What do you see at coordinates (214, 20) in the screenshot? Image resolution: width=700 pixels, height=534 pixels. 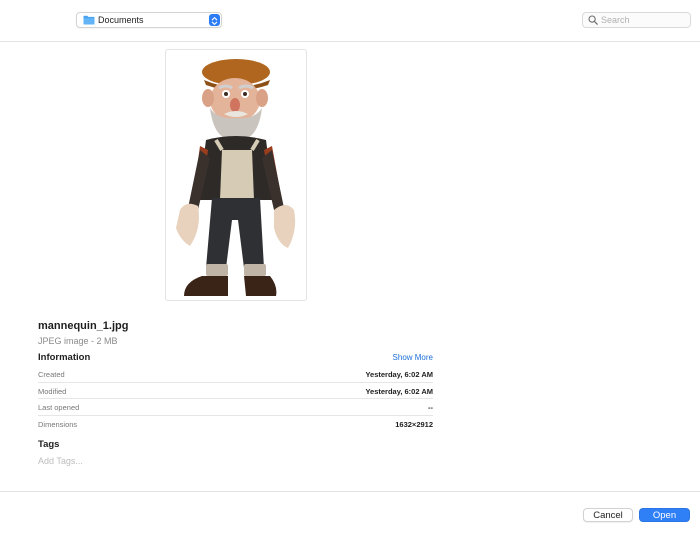 I see `chevron-up-down-icon` at bounding box center [214, 20].